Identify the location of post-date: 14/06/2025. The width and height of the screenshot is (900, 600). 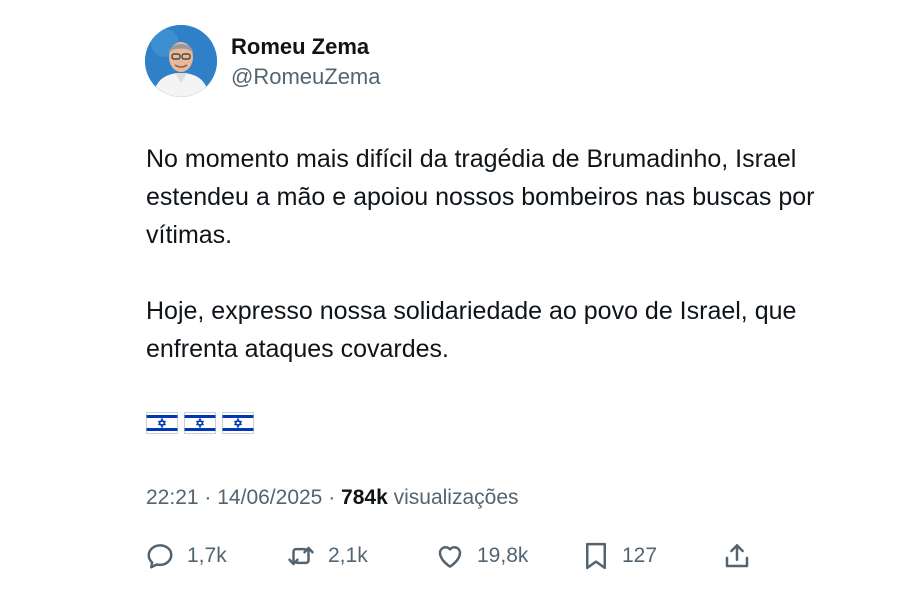
(269, 497).